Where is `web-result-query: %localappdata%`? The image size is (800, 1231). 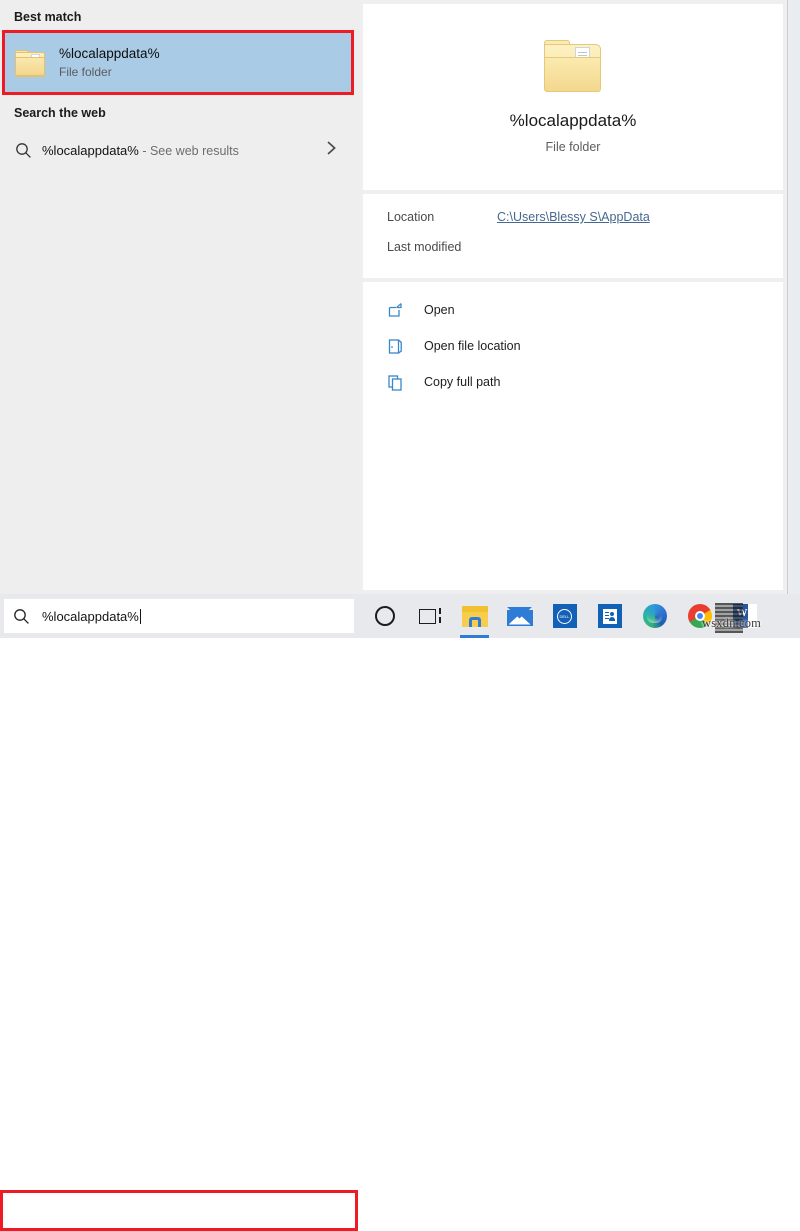
web-result-query: %localappdata% is located at coordinates (90, 150).